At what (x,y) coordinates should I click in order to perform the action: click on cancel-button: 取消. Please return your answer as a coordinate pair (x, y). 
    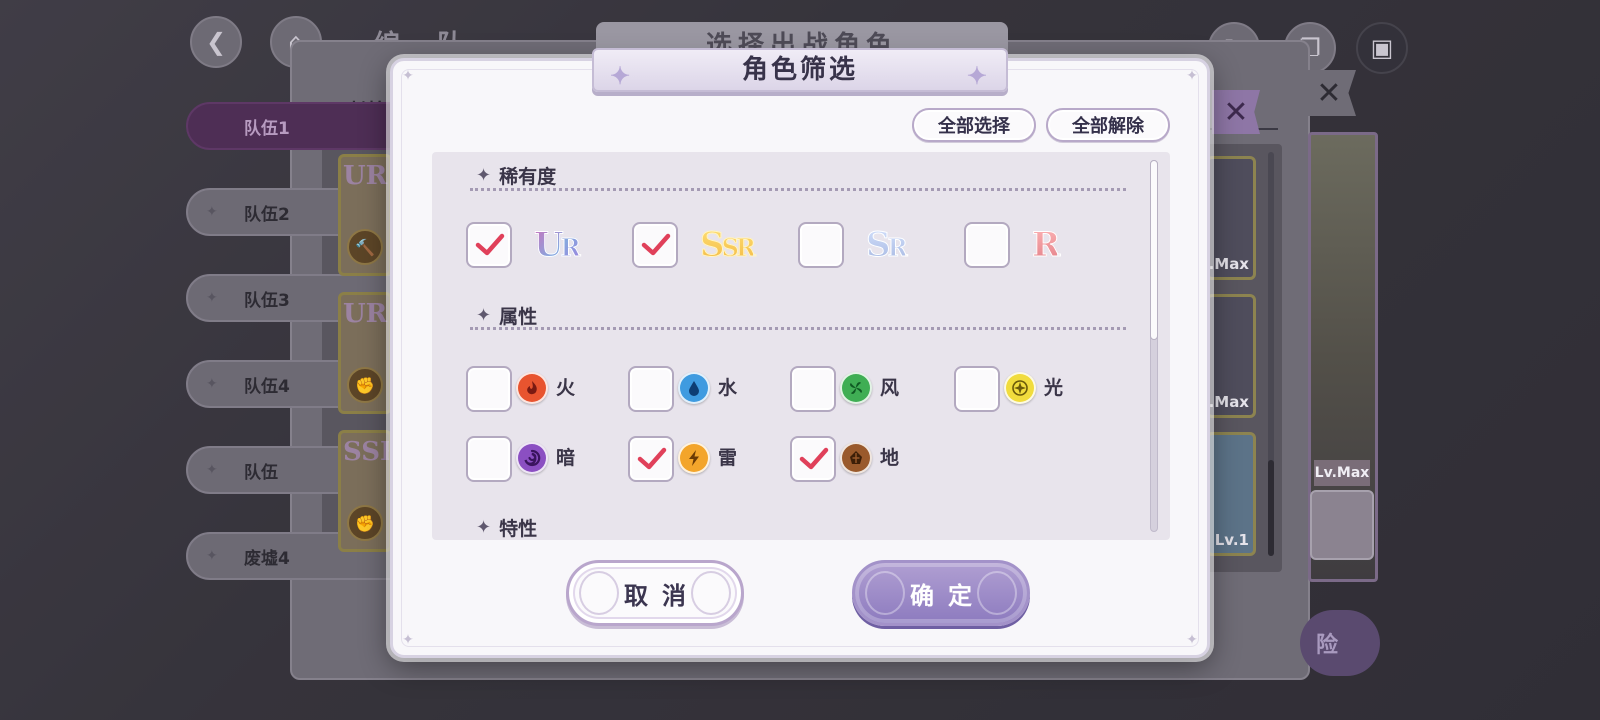
    Looking at the image, I should click on (655, 593).